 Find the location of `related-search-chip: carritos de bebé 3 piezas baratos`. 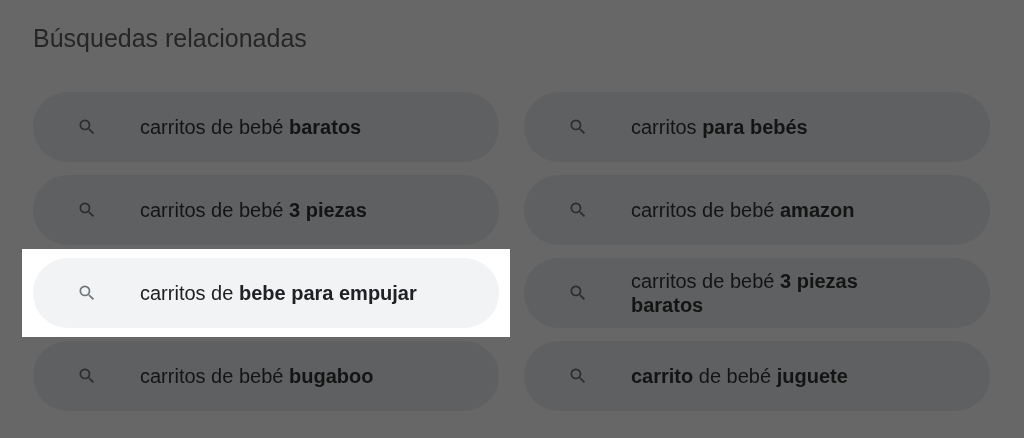

related-search-chip: carritos de bebé 3 piezas baratos is located at coordinates (757, 293).